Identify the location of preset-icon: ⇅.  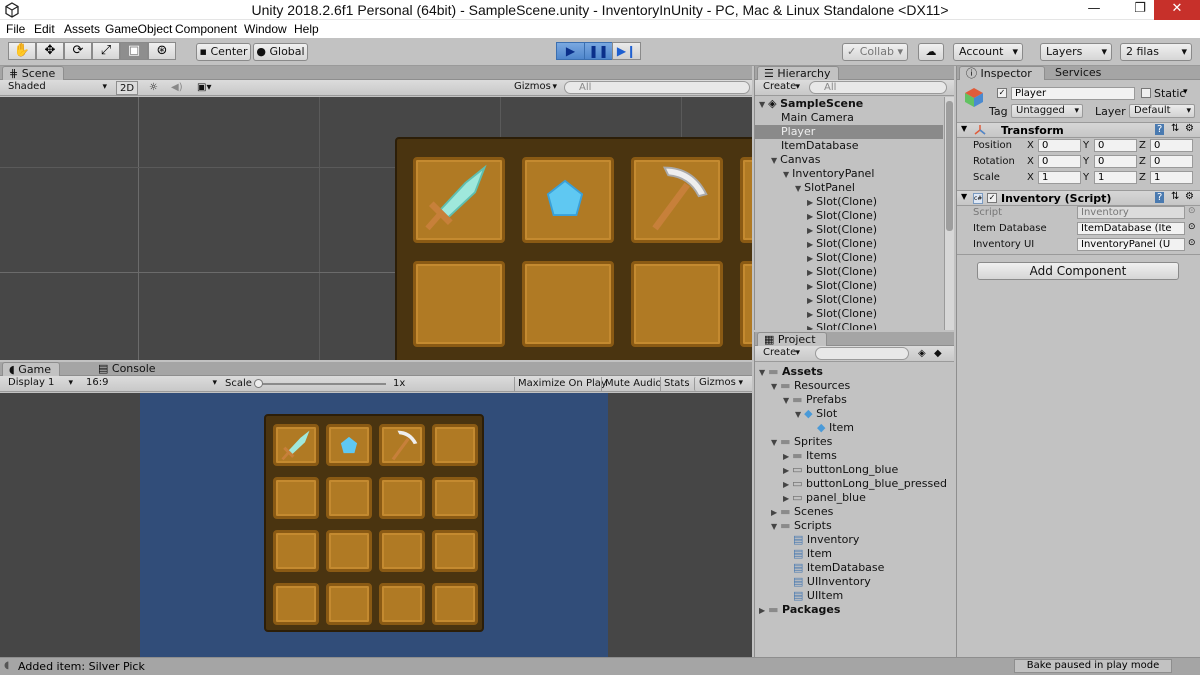
(1175, 196).